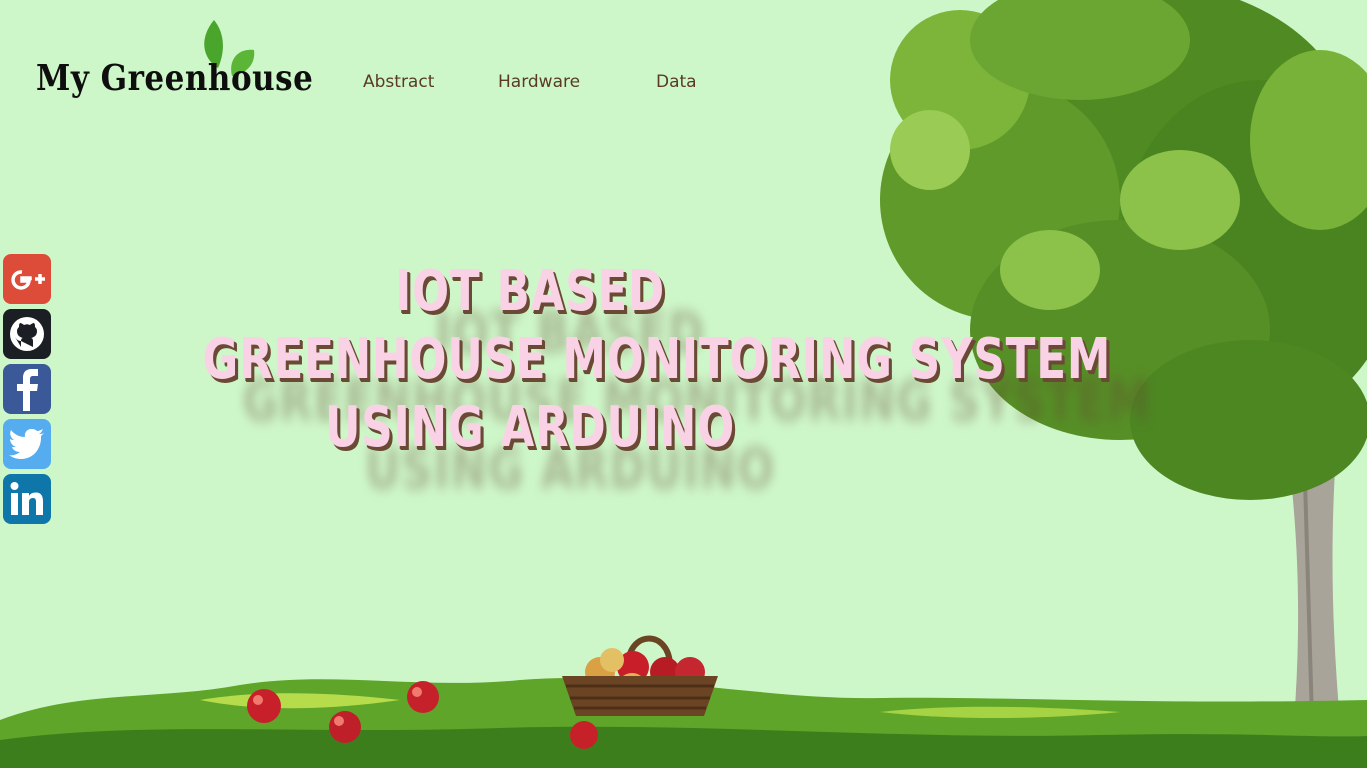 The image size is (1367, 768). I want to click on hero-line-2: GREENHOUSE MONITORING SYSTEM, so click(657, 359).